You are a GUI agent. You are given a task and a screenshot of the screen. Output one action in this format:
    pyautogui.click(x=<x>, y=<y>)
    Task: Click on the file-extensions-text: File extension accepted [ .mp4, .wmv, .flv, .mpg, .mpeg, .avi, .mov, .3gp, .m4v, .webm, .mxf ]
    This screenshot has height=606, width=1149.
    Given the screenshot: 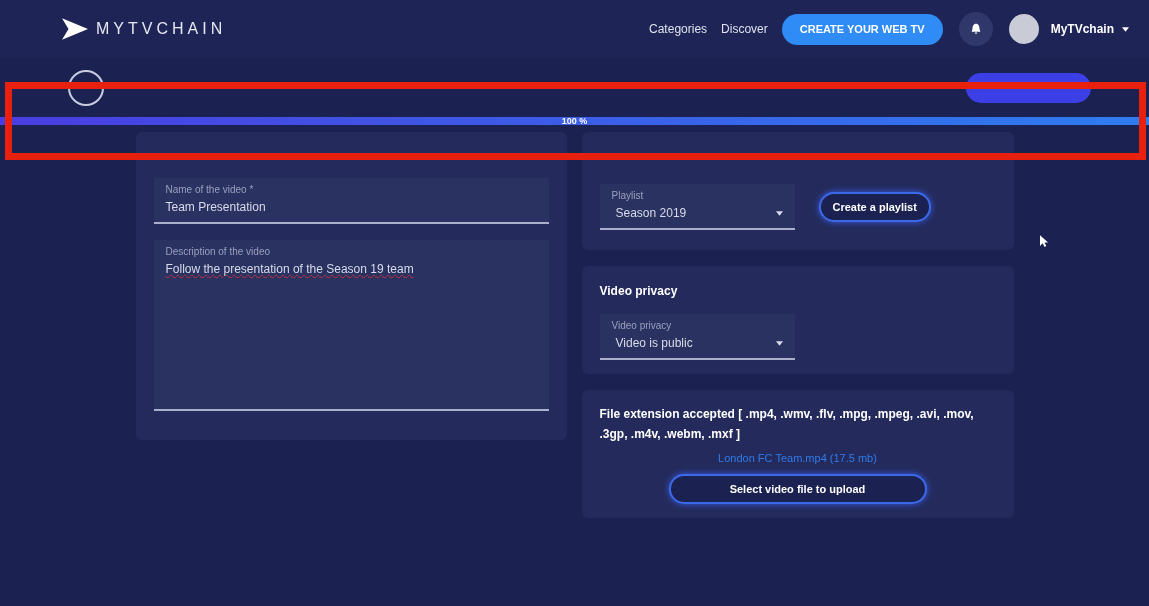 What is the action you would take?
    pyautogui.click(x=787, y=424)
    